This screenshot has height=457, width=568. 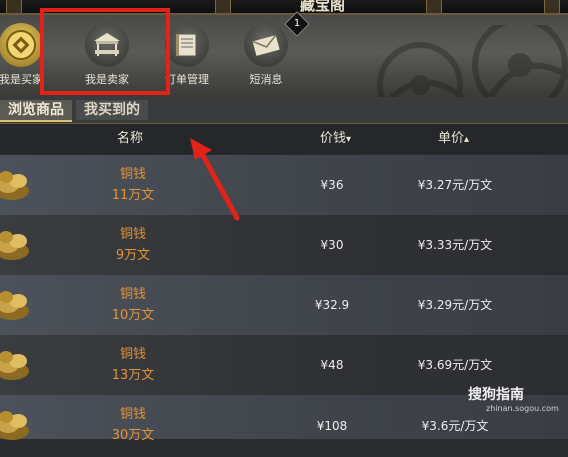 What do you see at coordinates (522, 408) in the screenshot?
I see `watermark-url: zhinan.sogou.com` at bounding box center [522, 408].